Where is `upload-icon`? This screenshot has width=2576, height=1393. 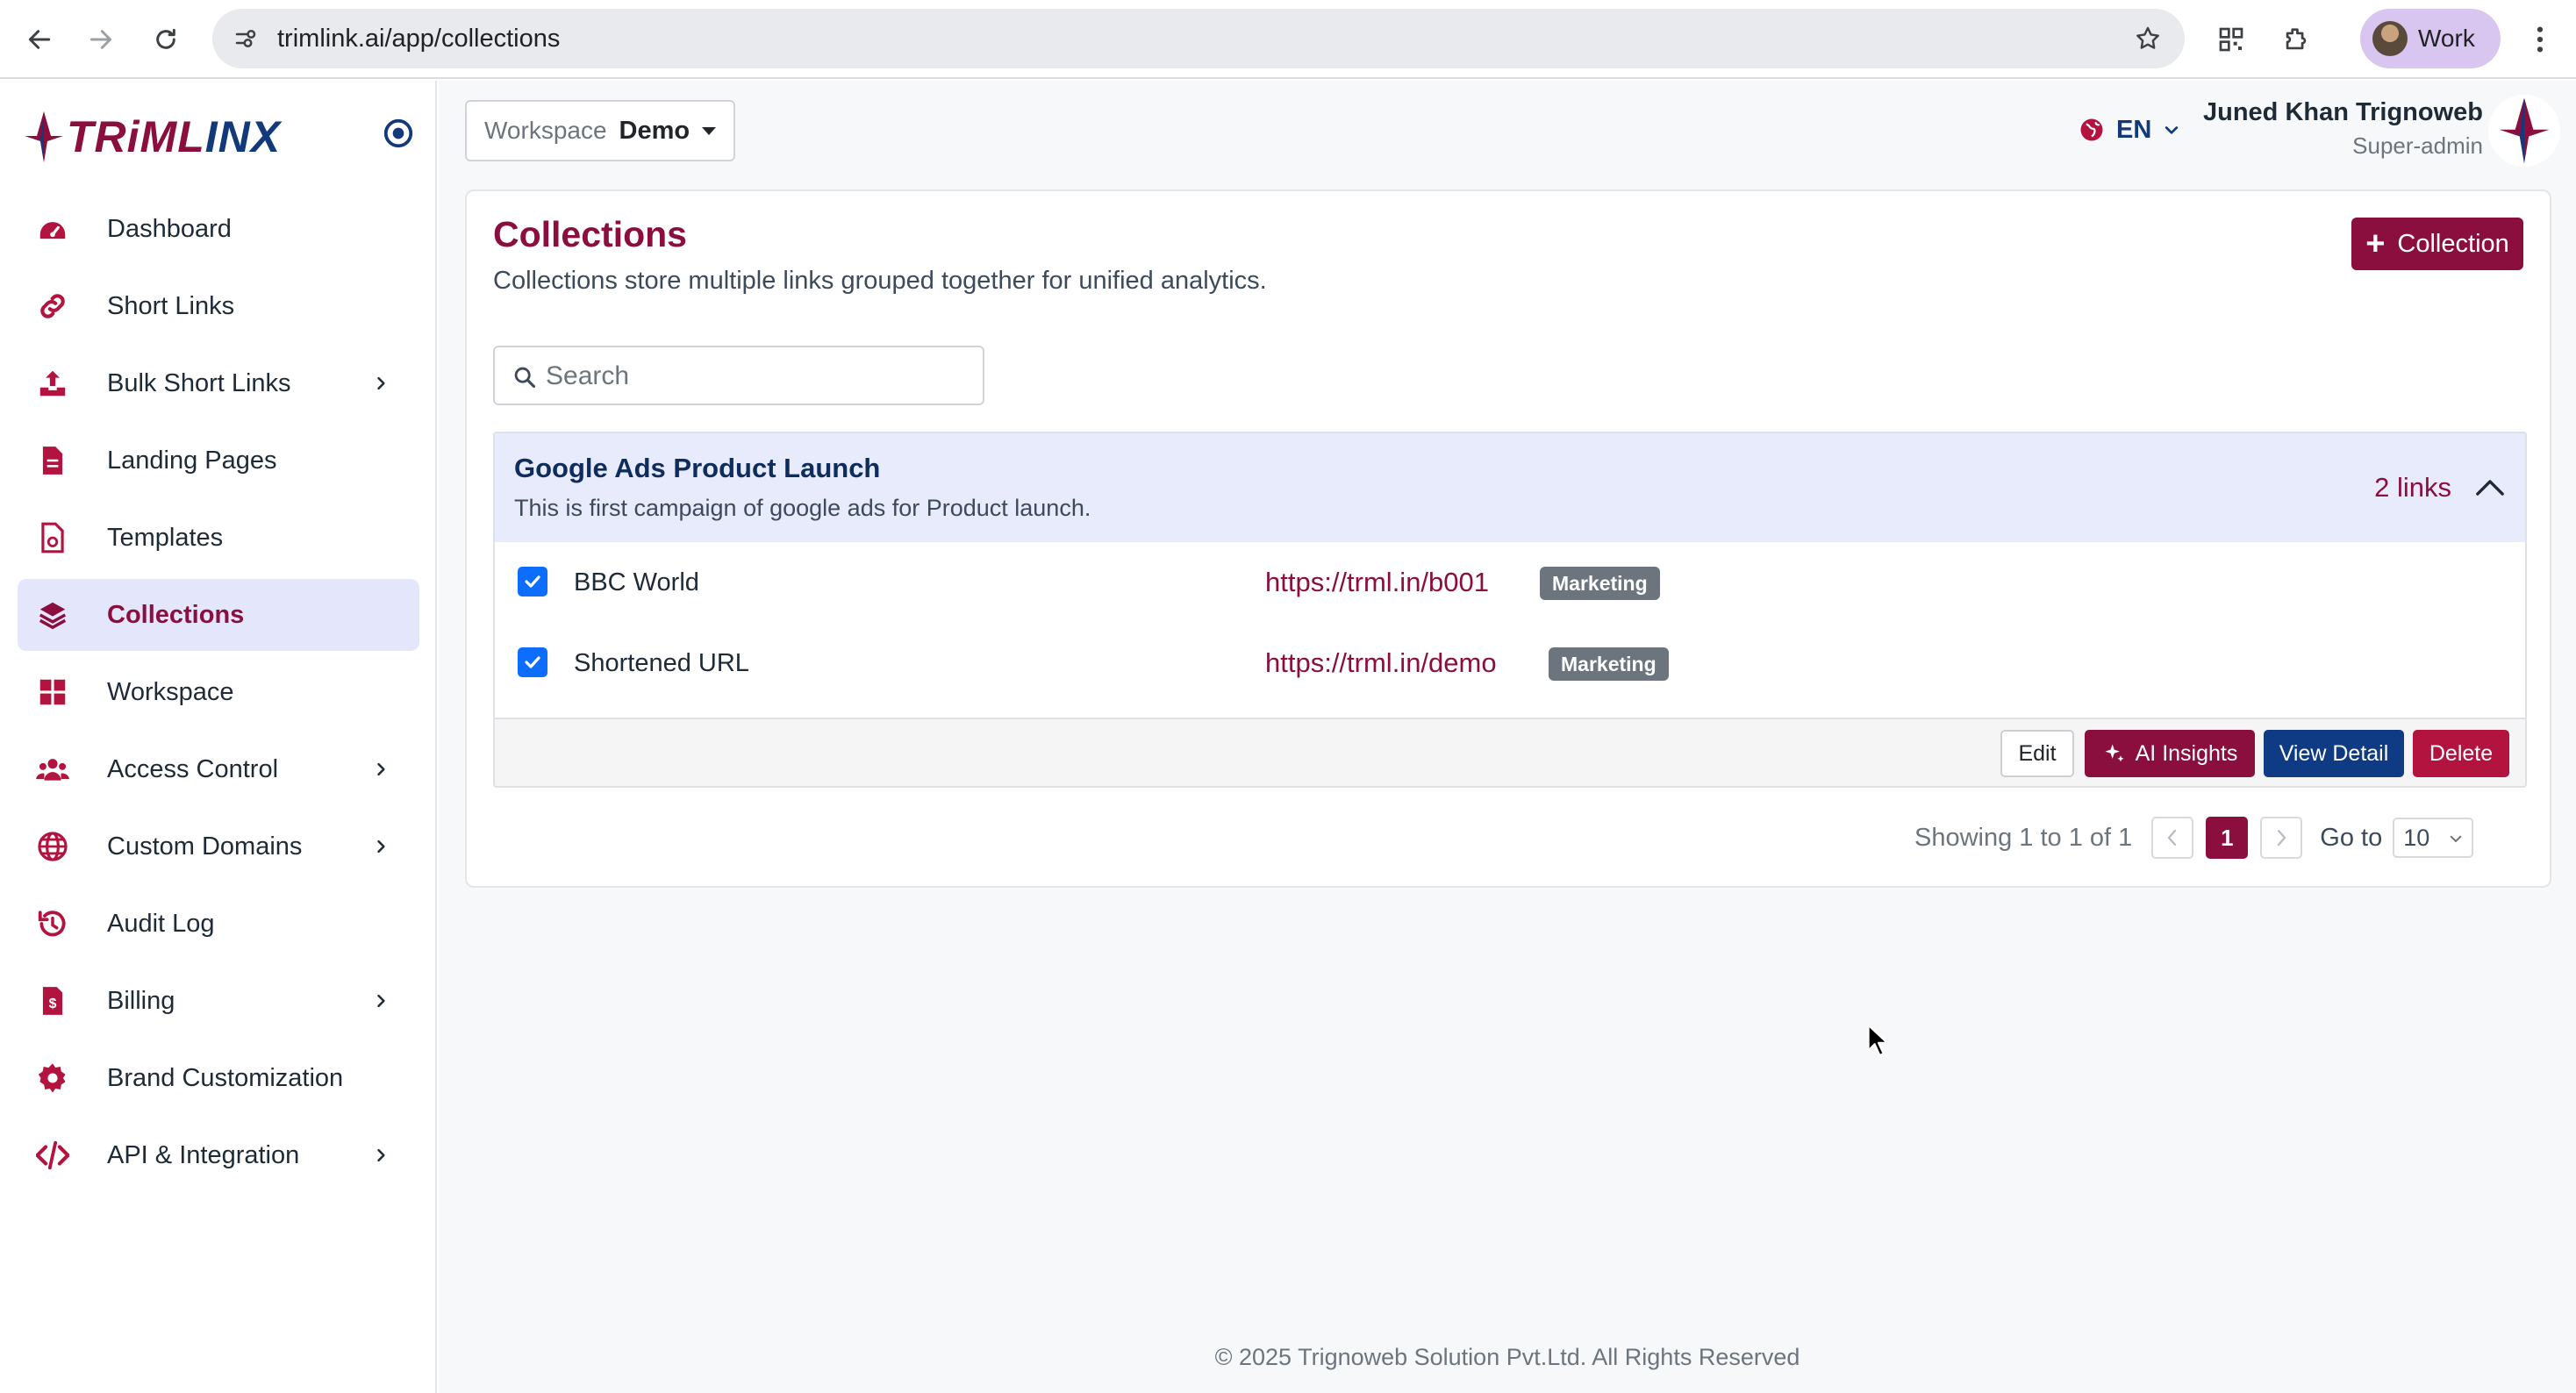 upload-icon is located at coordinates (52, 383).